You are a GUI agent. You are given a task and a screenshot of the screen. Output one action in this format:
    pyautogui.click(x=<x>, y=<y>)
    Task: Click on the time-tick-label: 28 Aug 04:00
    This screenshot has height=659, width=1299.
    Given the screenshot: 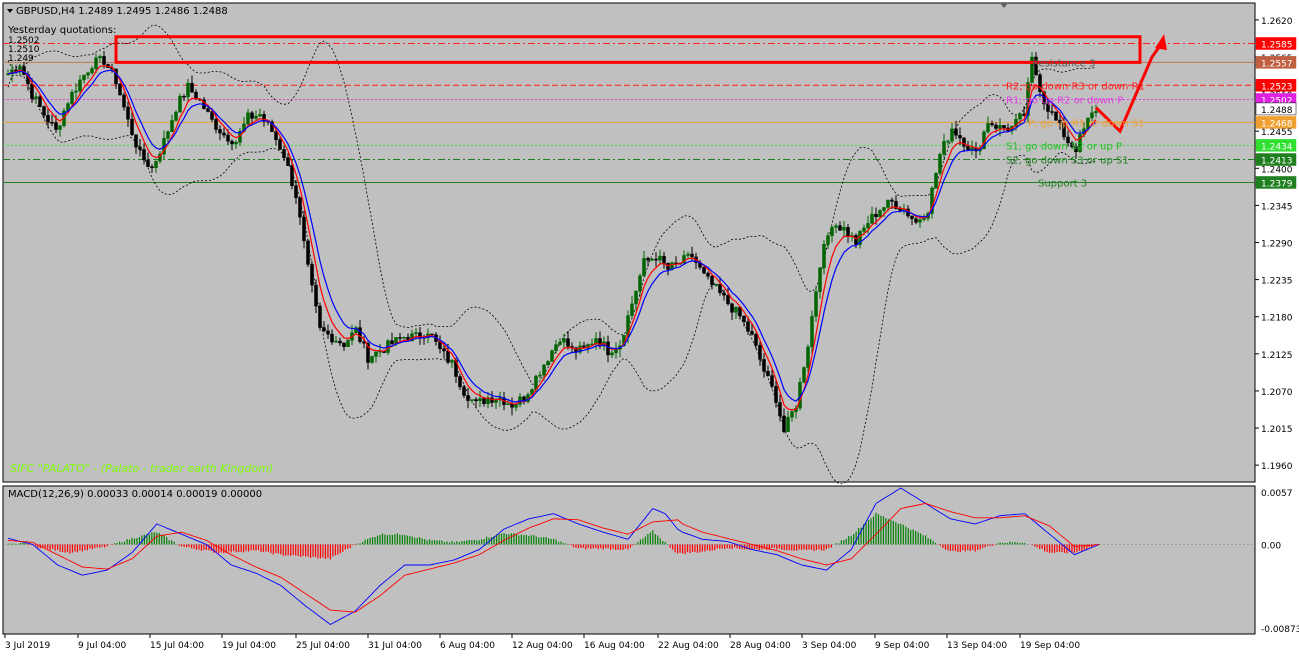 What is the action you would take?
    pyautogui.click(x=760, y=646)
    